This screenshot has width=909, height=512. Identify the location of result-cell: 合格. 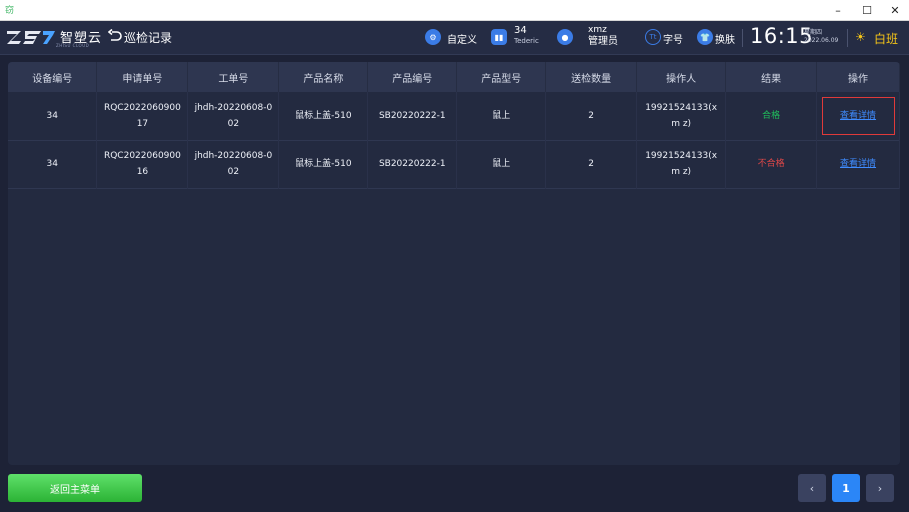
(771, 116).